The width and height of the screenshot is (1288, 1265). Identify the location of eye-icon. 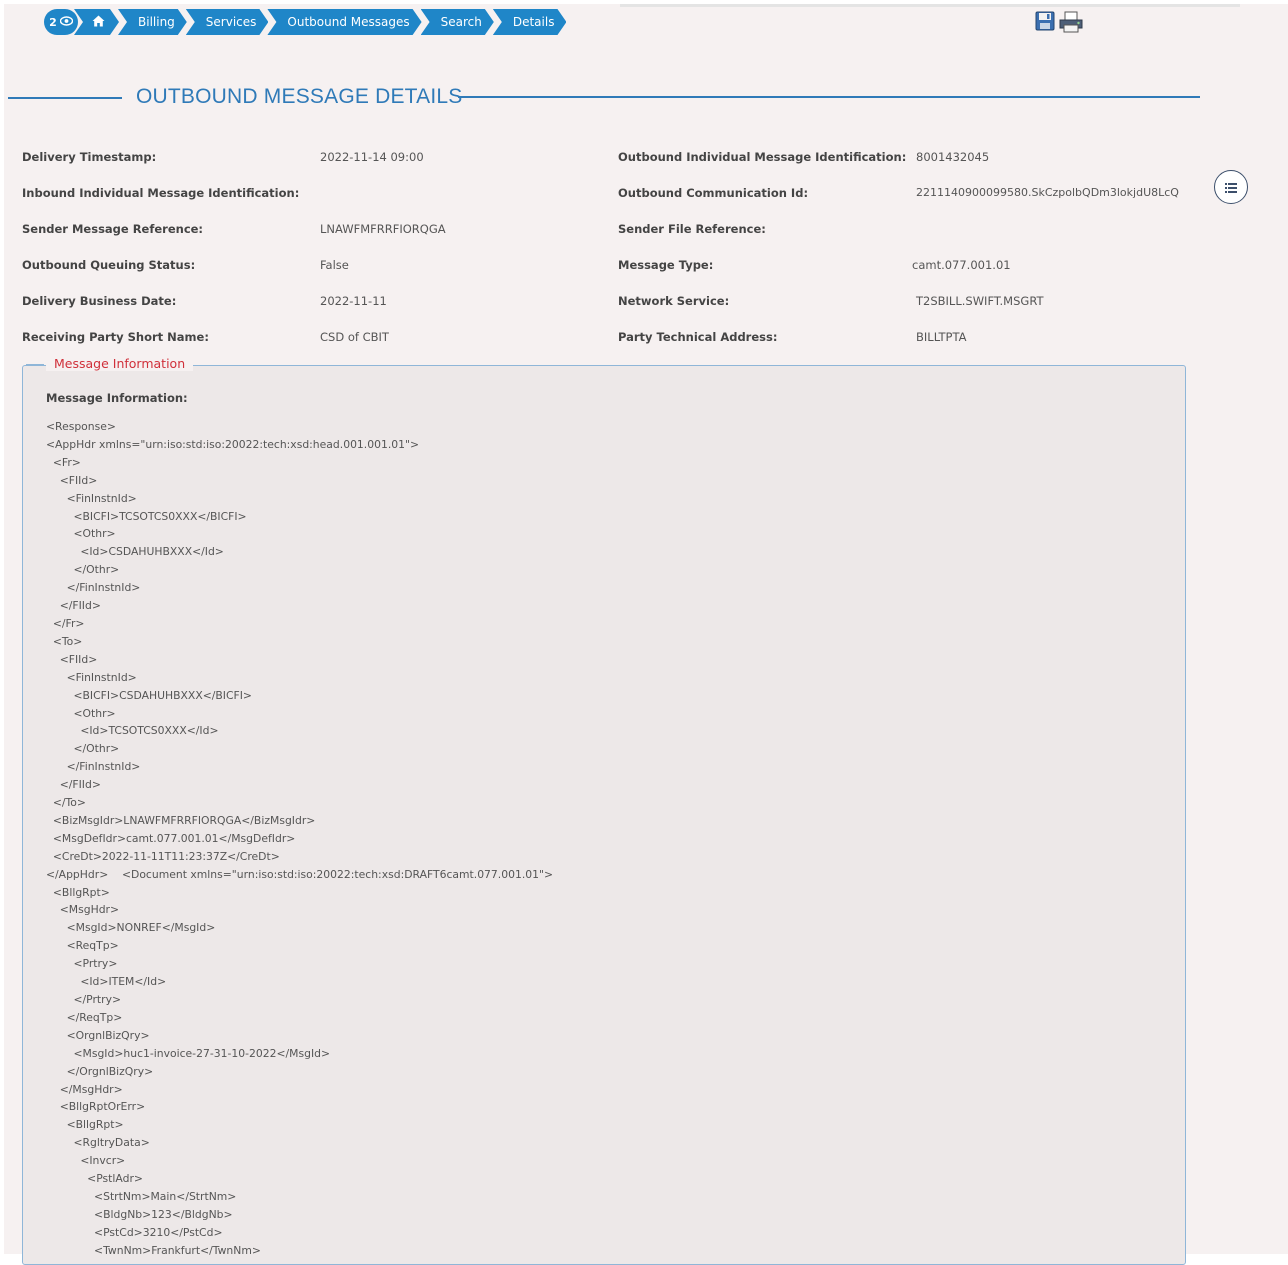
(66, 22).